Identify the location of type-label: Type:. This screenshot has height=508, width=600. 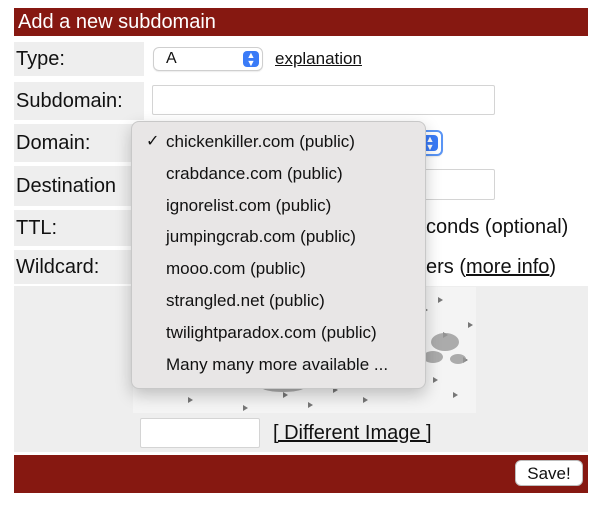
(40, 58).